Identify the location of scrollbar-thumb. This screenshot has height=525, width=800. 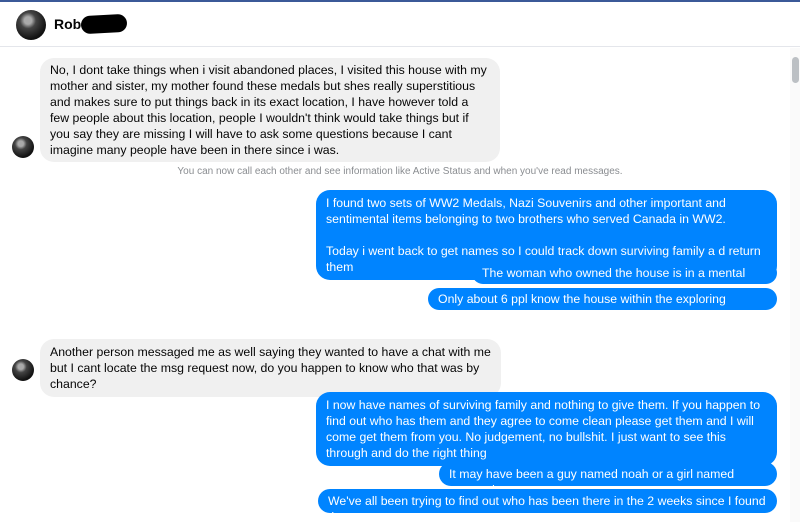
(795, 70).